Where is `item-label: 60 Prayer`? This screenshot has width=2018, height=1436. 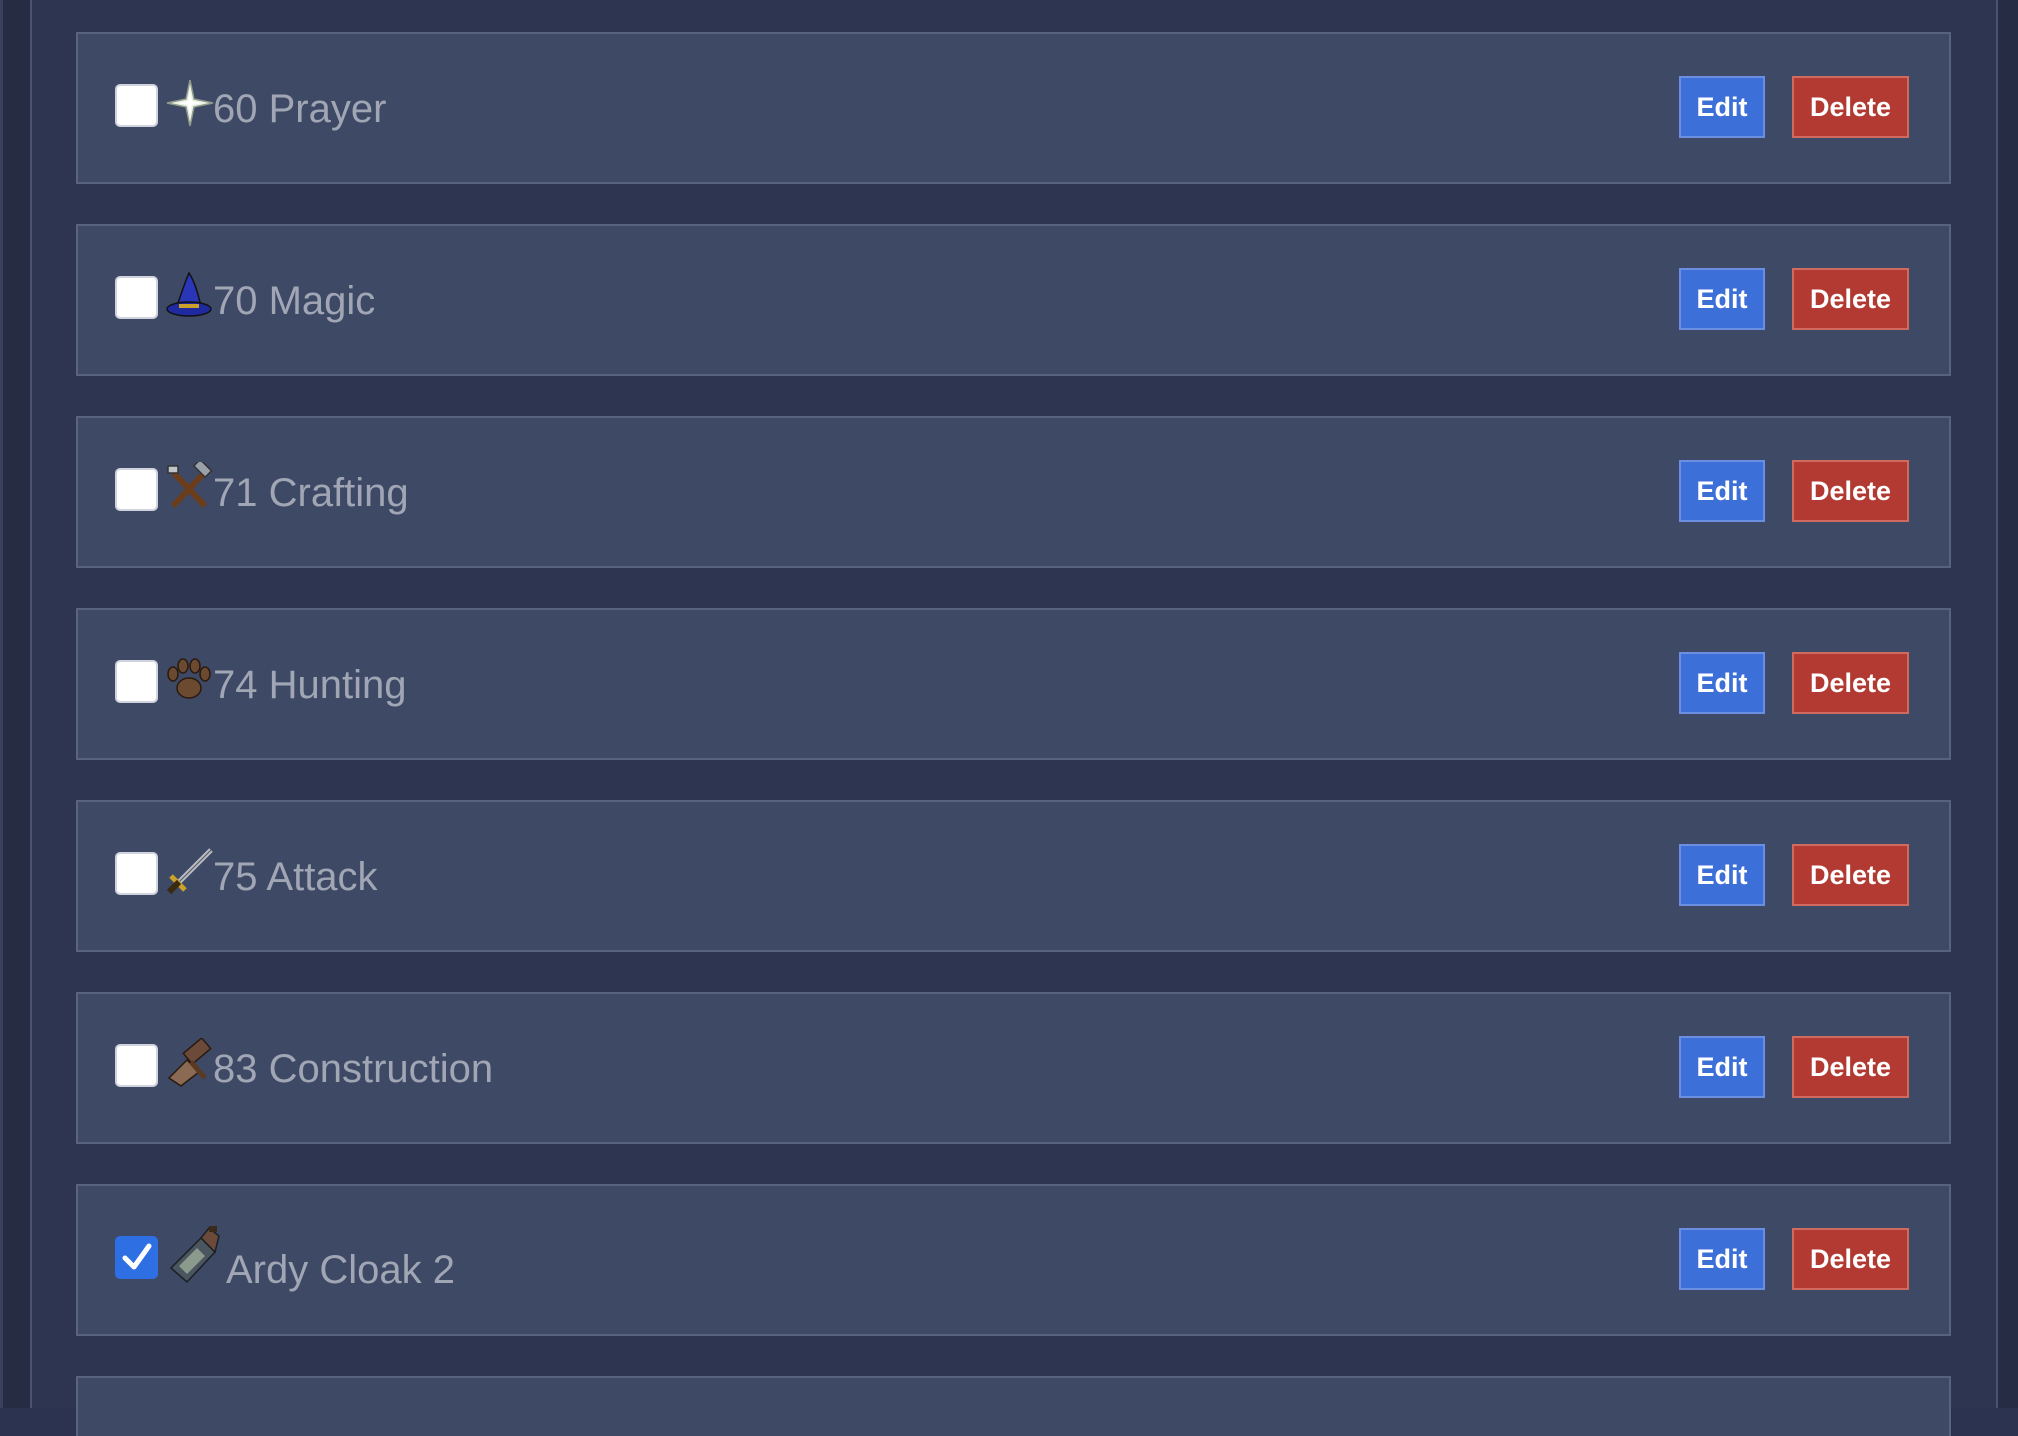
item-label: 60 Prayer is located at coordinates (300, 109).